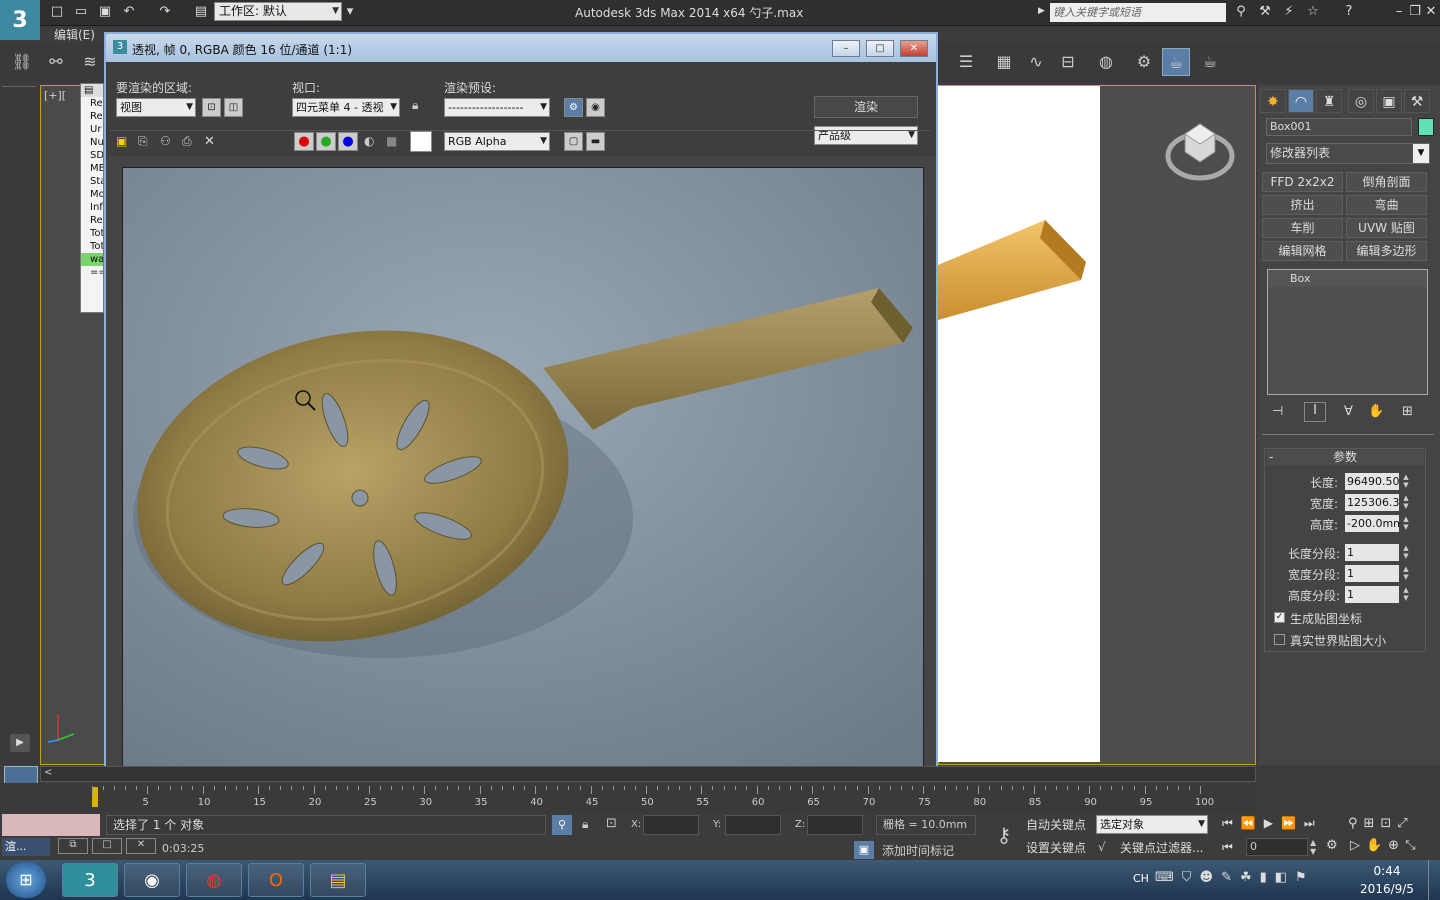  Describe the element at coordinates (338, 880) in the screenshot. I see `taskbar-explorer-icon: ▤` at that location.